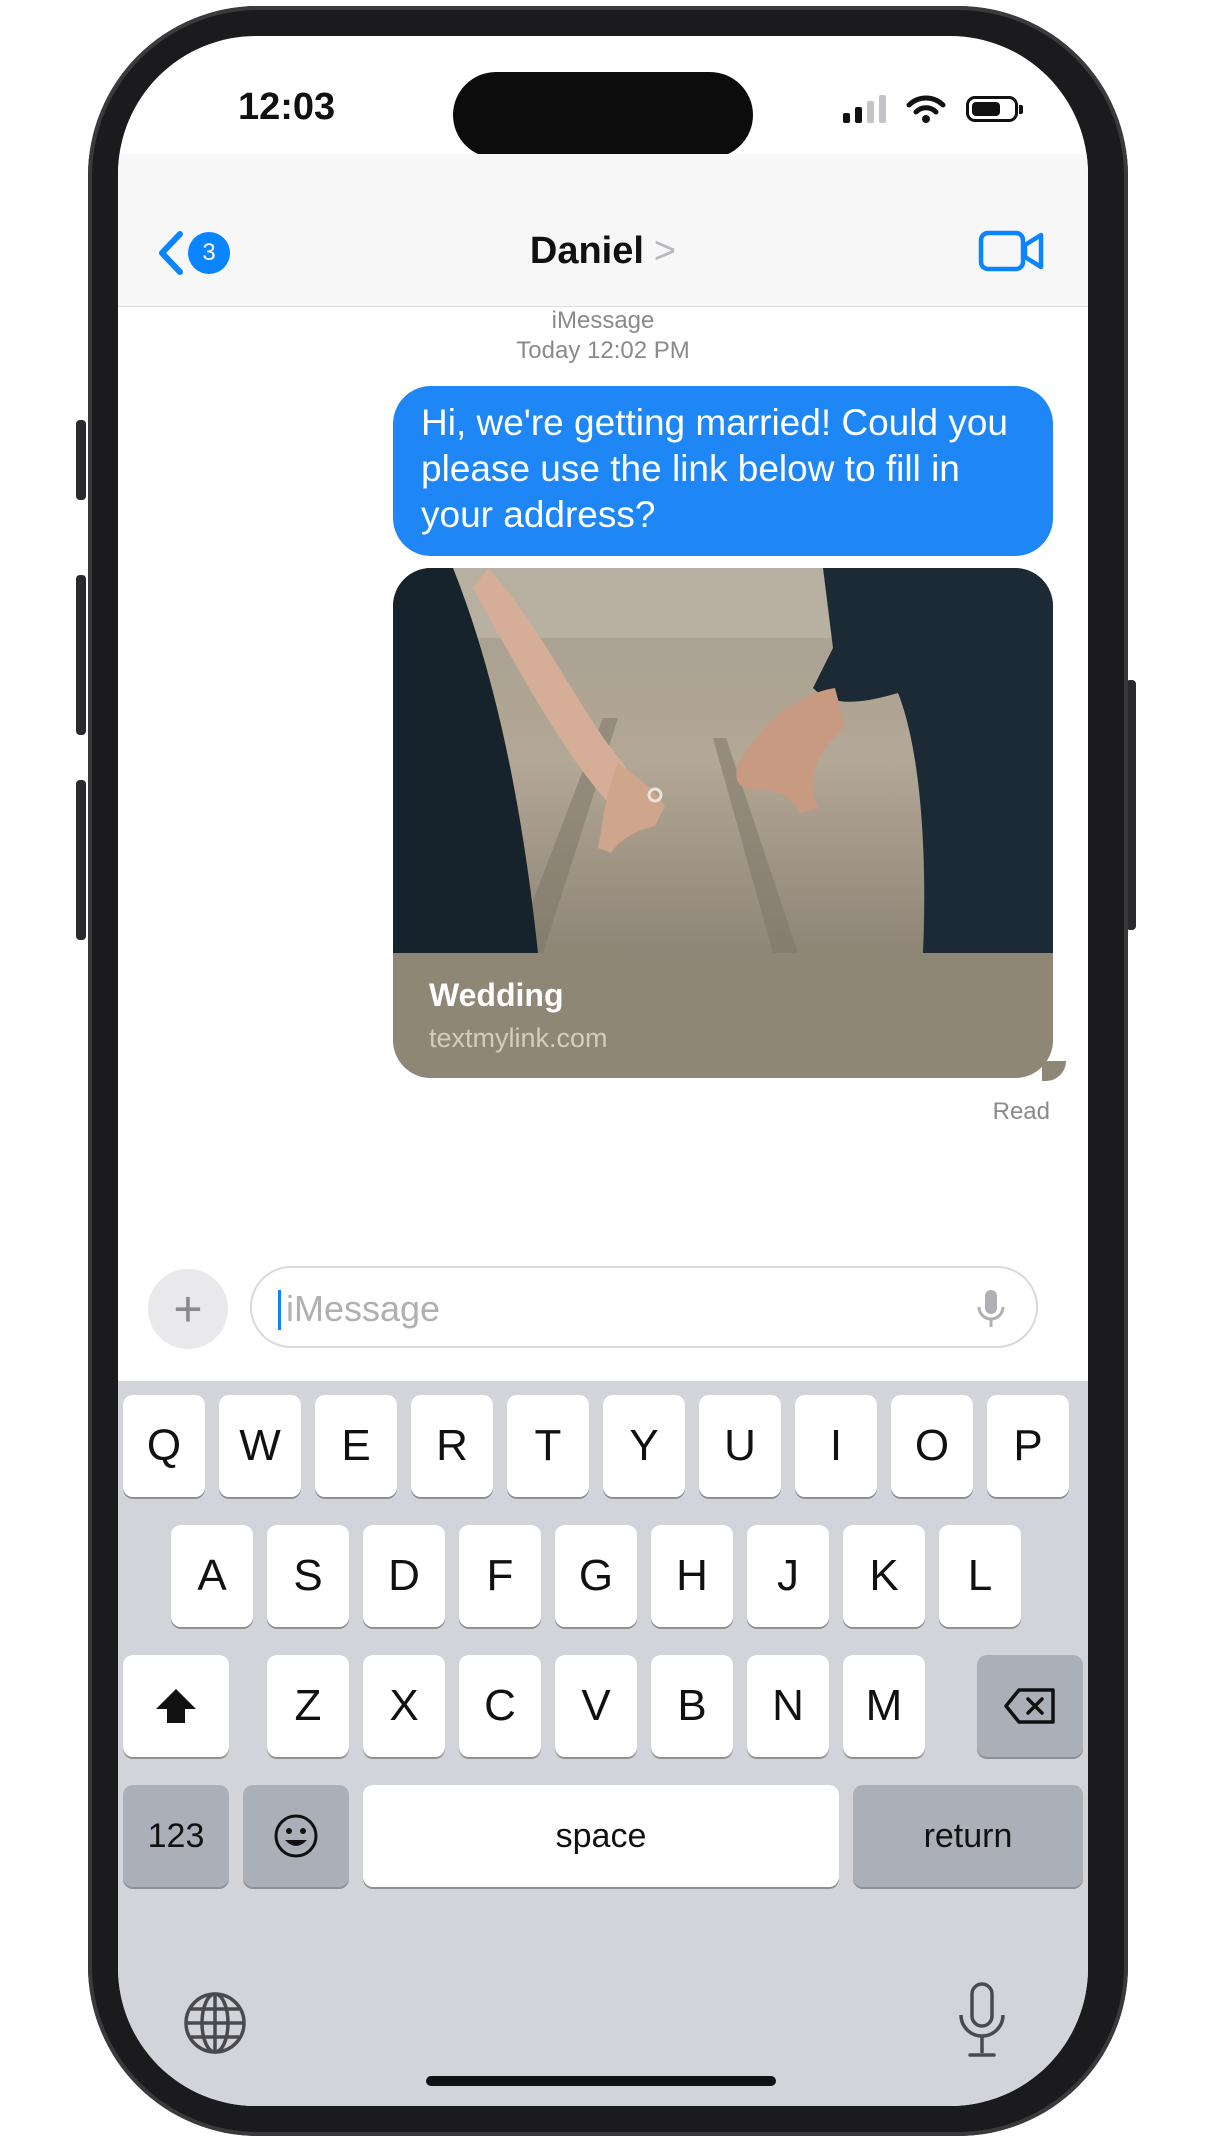 This screenshot has height=2144, width=1206. I want to click on globe-icon, so click(215, 2023).